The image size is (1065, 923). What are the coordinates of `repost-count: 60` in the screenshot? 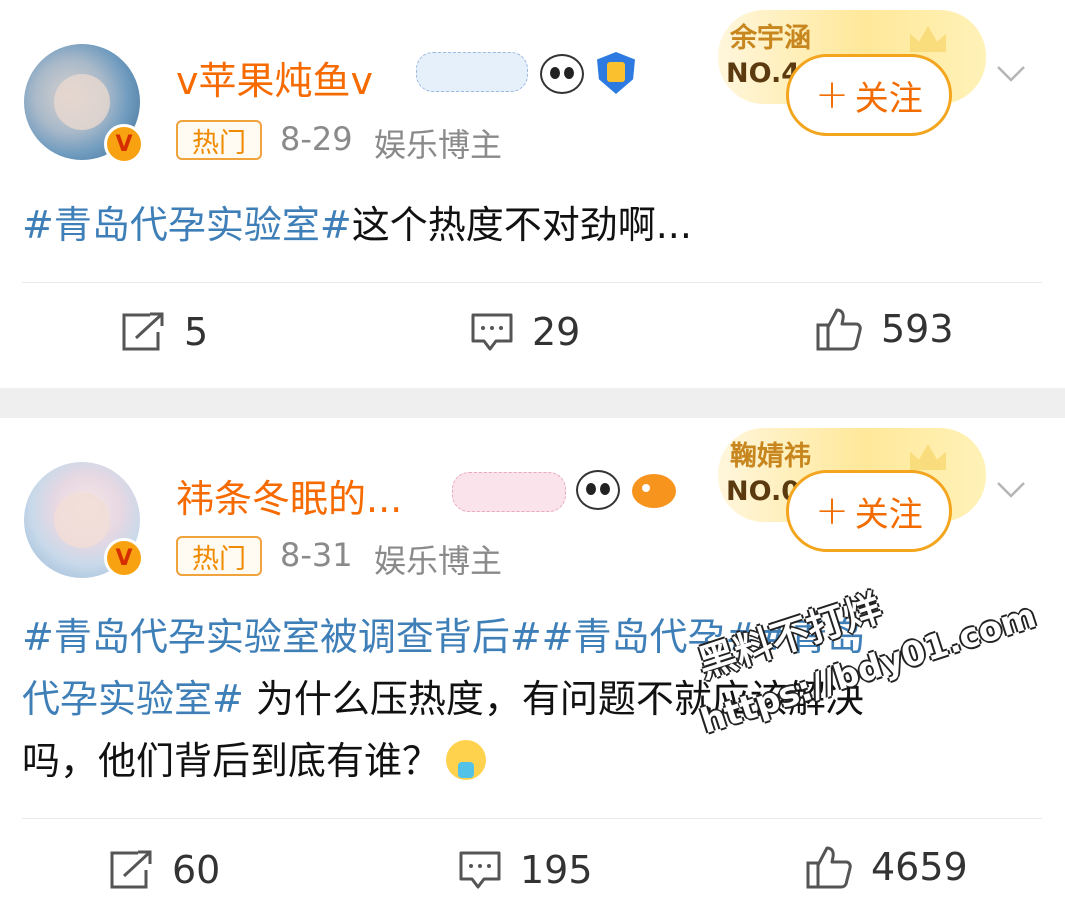 It's located at (196, 870).